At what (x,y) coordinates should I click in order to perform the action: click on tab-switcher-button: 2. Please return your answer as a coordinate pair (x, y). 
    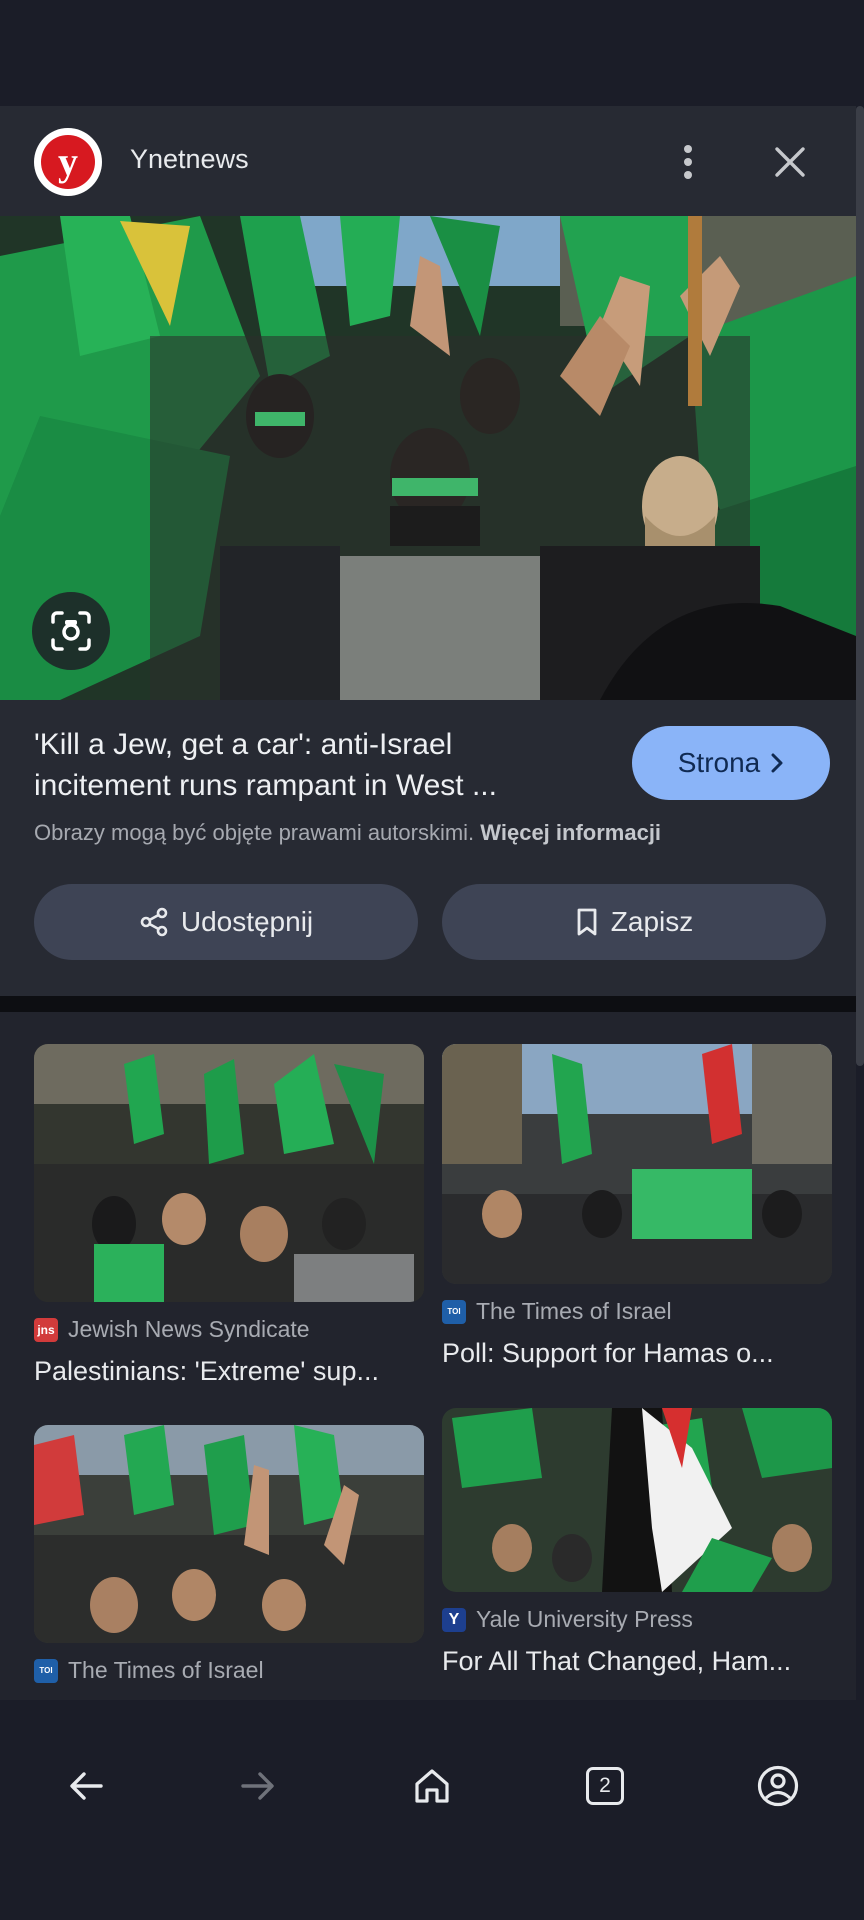
    Looking at the image, I should click on (605, 1786).